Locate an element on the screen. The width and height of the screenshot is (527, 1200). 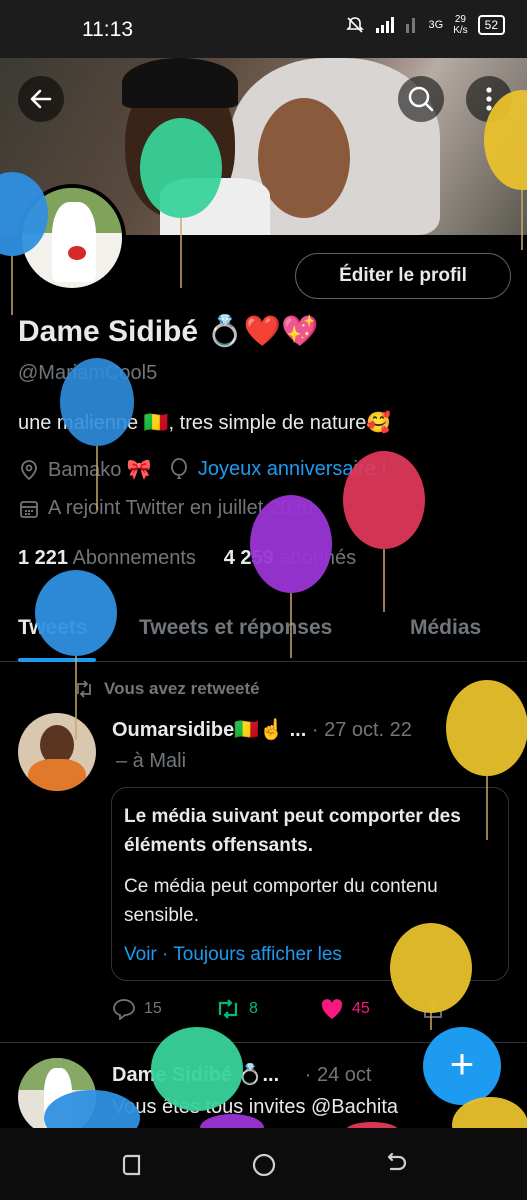
follow-stats: 1 221 Abonnements 4 259 abonnés is located at coordinates (187, 558).